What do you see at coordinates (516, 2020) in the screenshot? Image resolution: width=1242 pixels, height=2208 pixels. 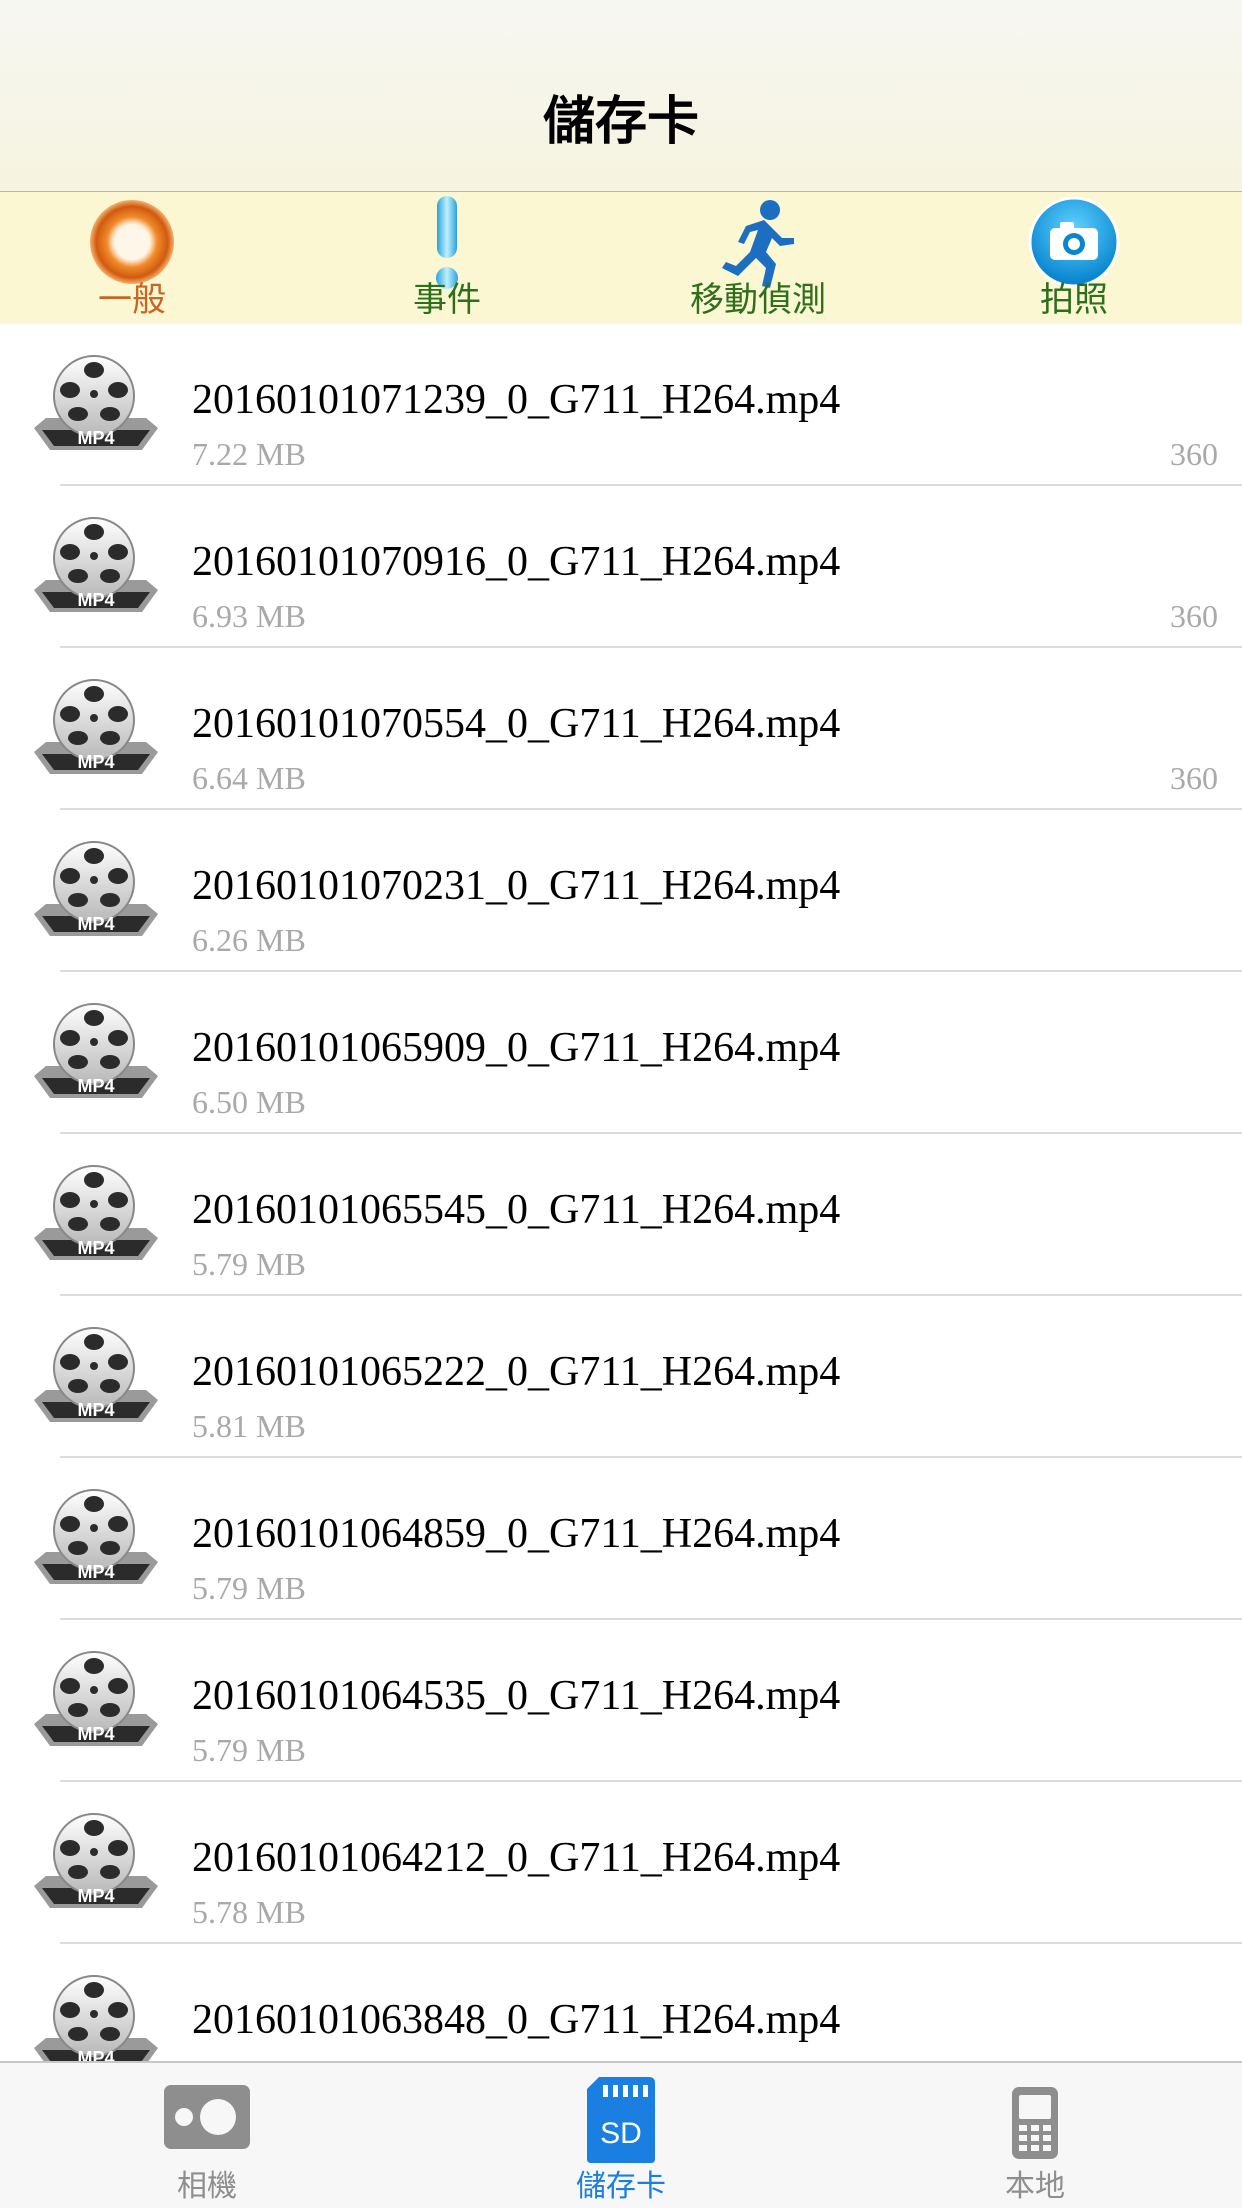 I see `file-name: 20160101063848_0_G711_H264.mp4` at bounding box center [516, 2020].